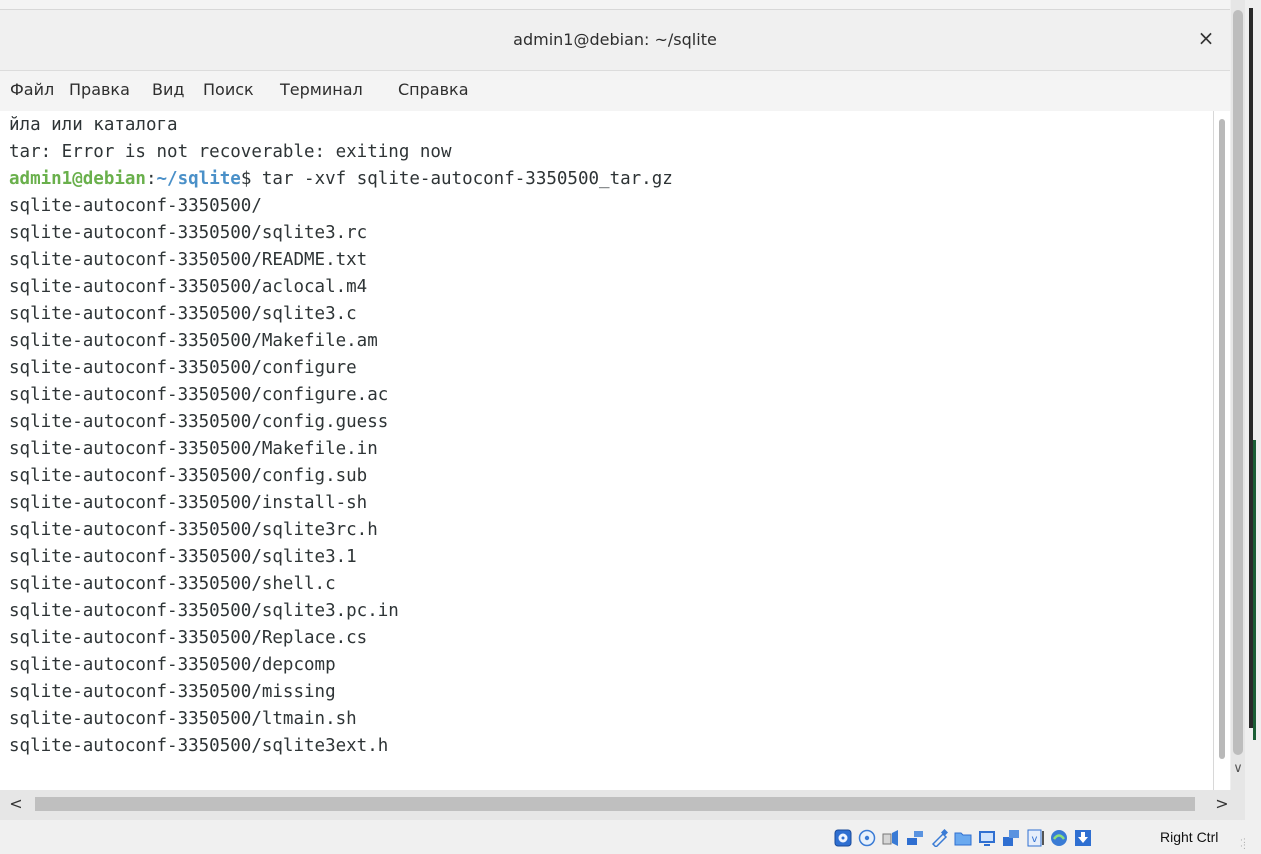 Image resolution: width=1261 pixels, height=854 pixels. Describe the element at coordinates (1254, 590) in the screenshot. I see `host-border-accent` at that location.